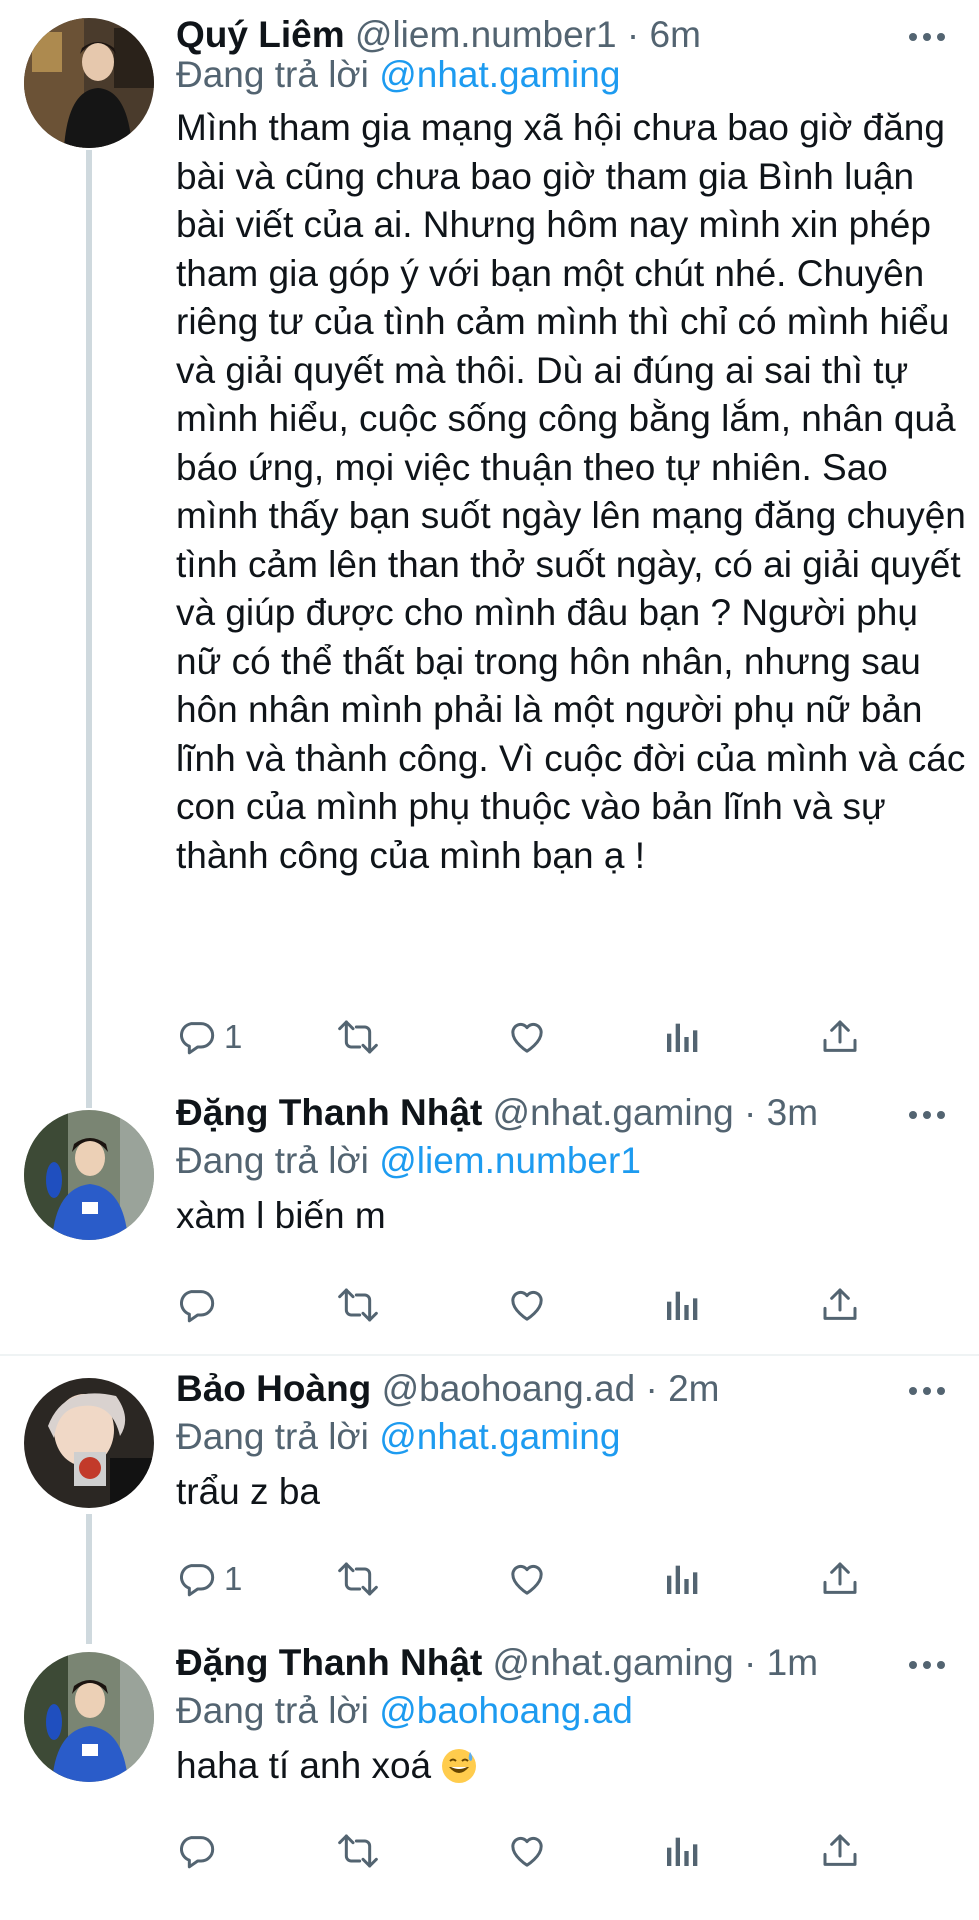 This screenshot has height=1920, width=979. What do you see at coordinates (510, 1160) in the screenshot?
I see `mention-link: @liem.number1` at bounding box center [510, 1160].